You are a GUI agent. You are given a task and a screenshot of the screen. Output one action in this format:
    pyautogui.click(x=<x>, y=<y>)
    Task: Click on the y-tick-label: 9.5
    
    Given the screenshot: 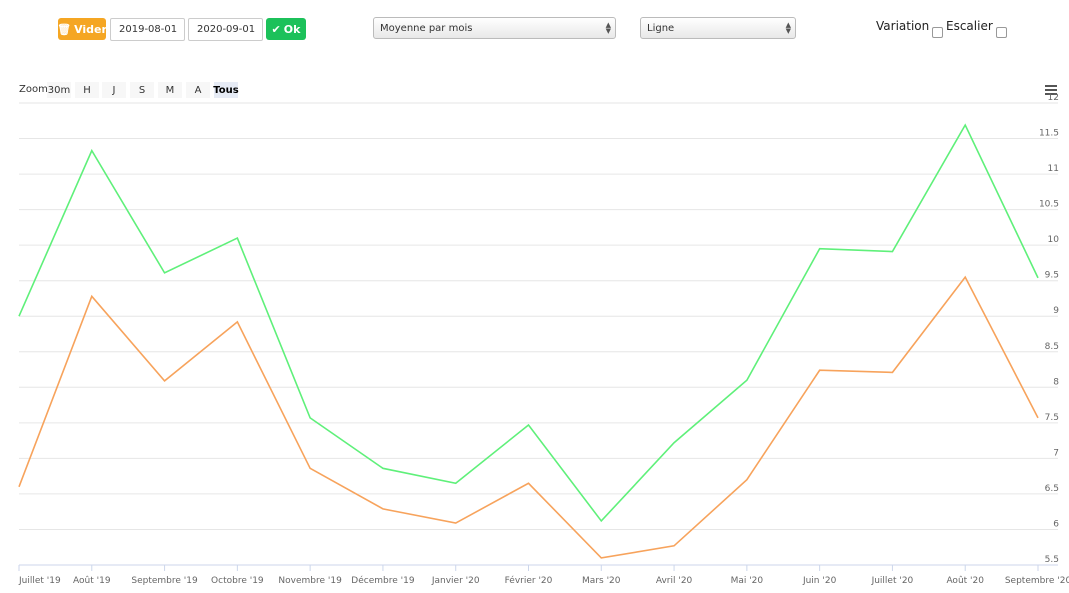 What is the action you would take?
    pyautogui.click(x=1052, y=276)
    